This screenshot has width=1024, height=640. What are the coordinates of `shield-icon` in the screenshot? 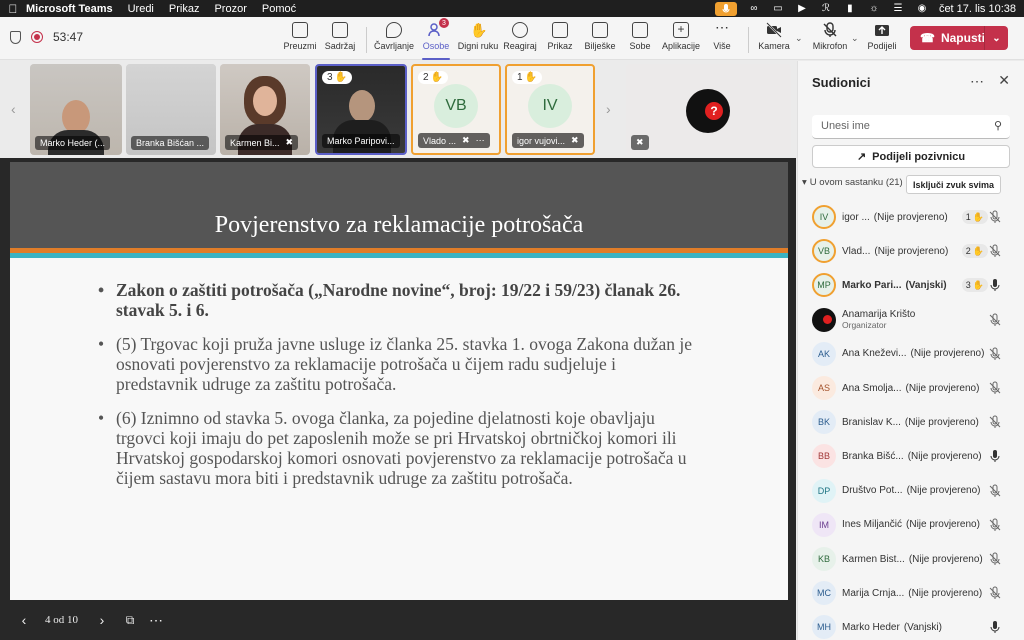 It's located at (15, 37).